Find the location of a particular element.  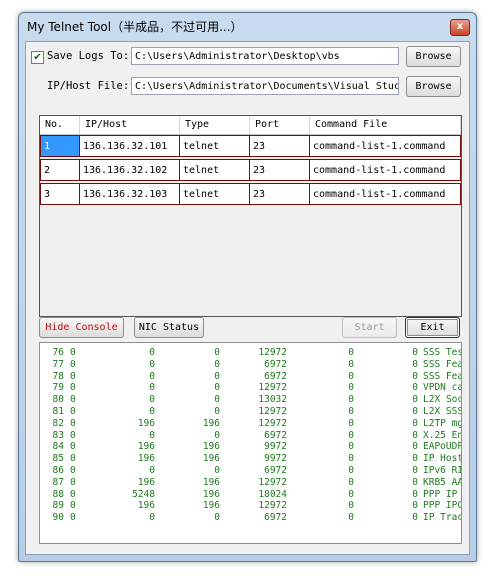

console-col-index: 76 is located at coordinates (58, 352).